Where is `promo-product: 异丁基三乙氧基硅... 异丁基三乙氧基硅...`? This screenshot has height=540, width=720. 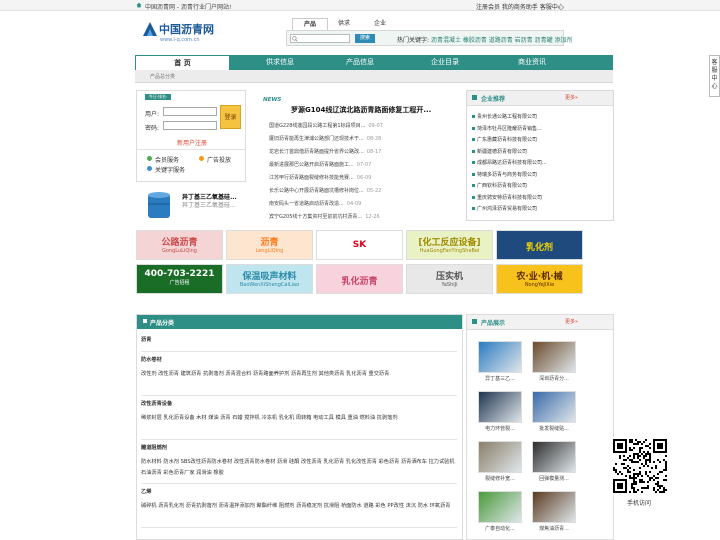
promo-product: 异丁基三乙氧基硅... 异丁基三乙氧基硅... is located at coordinates (191, 206).